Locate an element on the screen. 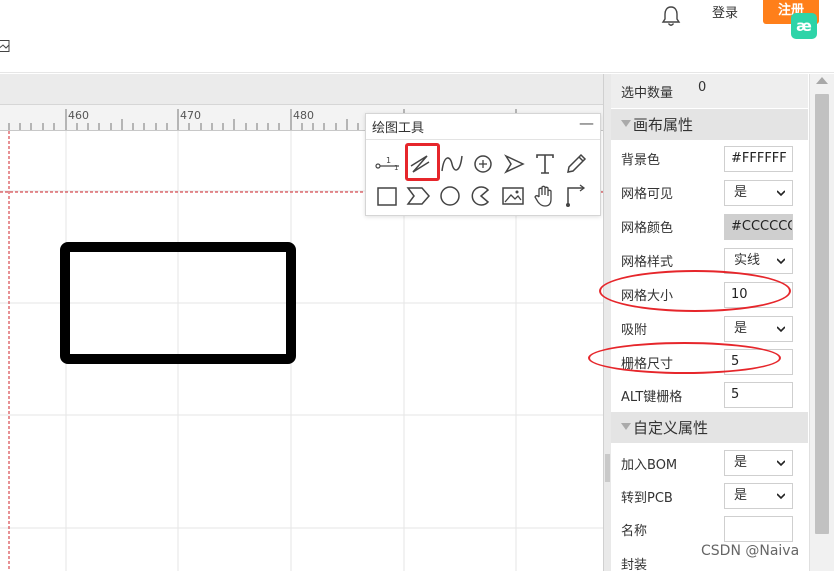 The image size is (834, 573). ruler-tick-label: 470 is located at coordinates (190, 115).